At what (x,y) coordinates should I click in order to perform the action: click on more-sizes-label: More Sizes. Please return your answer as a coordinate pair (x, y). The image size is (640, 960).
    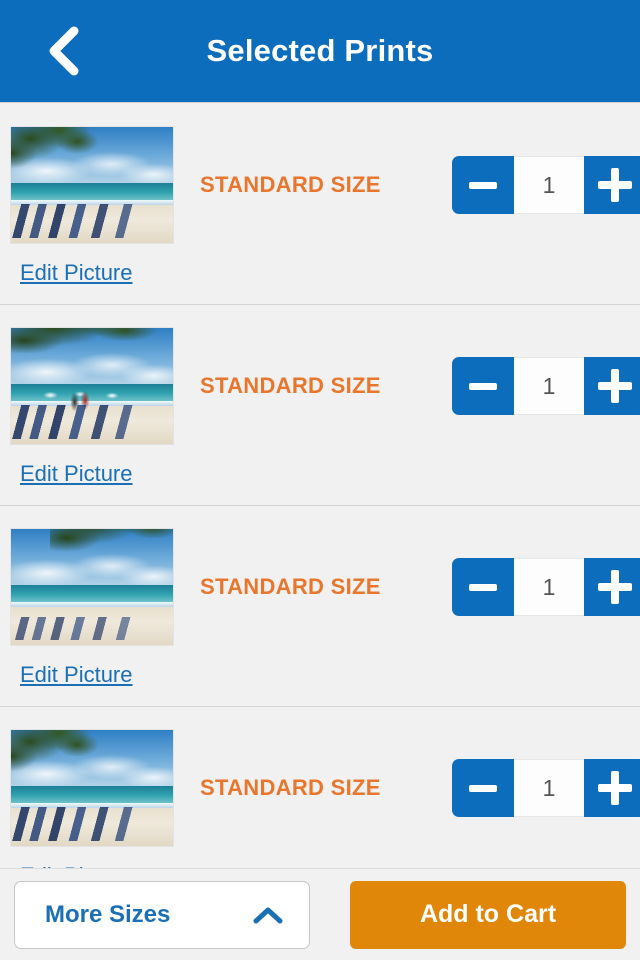
    Looking at the image, I should click on (108, 914).